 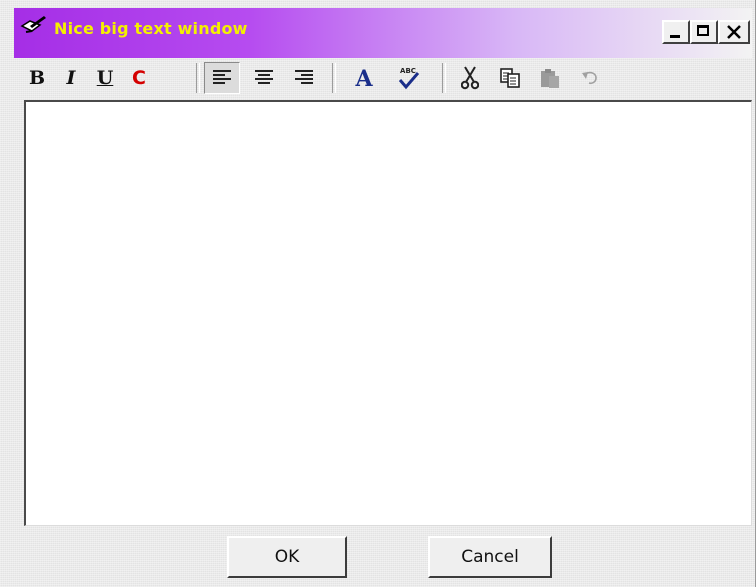 I want to click on cancel-button: Cancel, so click(x=490, y=557).